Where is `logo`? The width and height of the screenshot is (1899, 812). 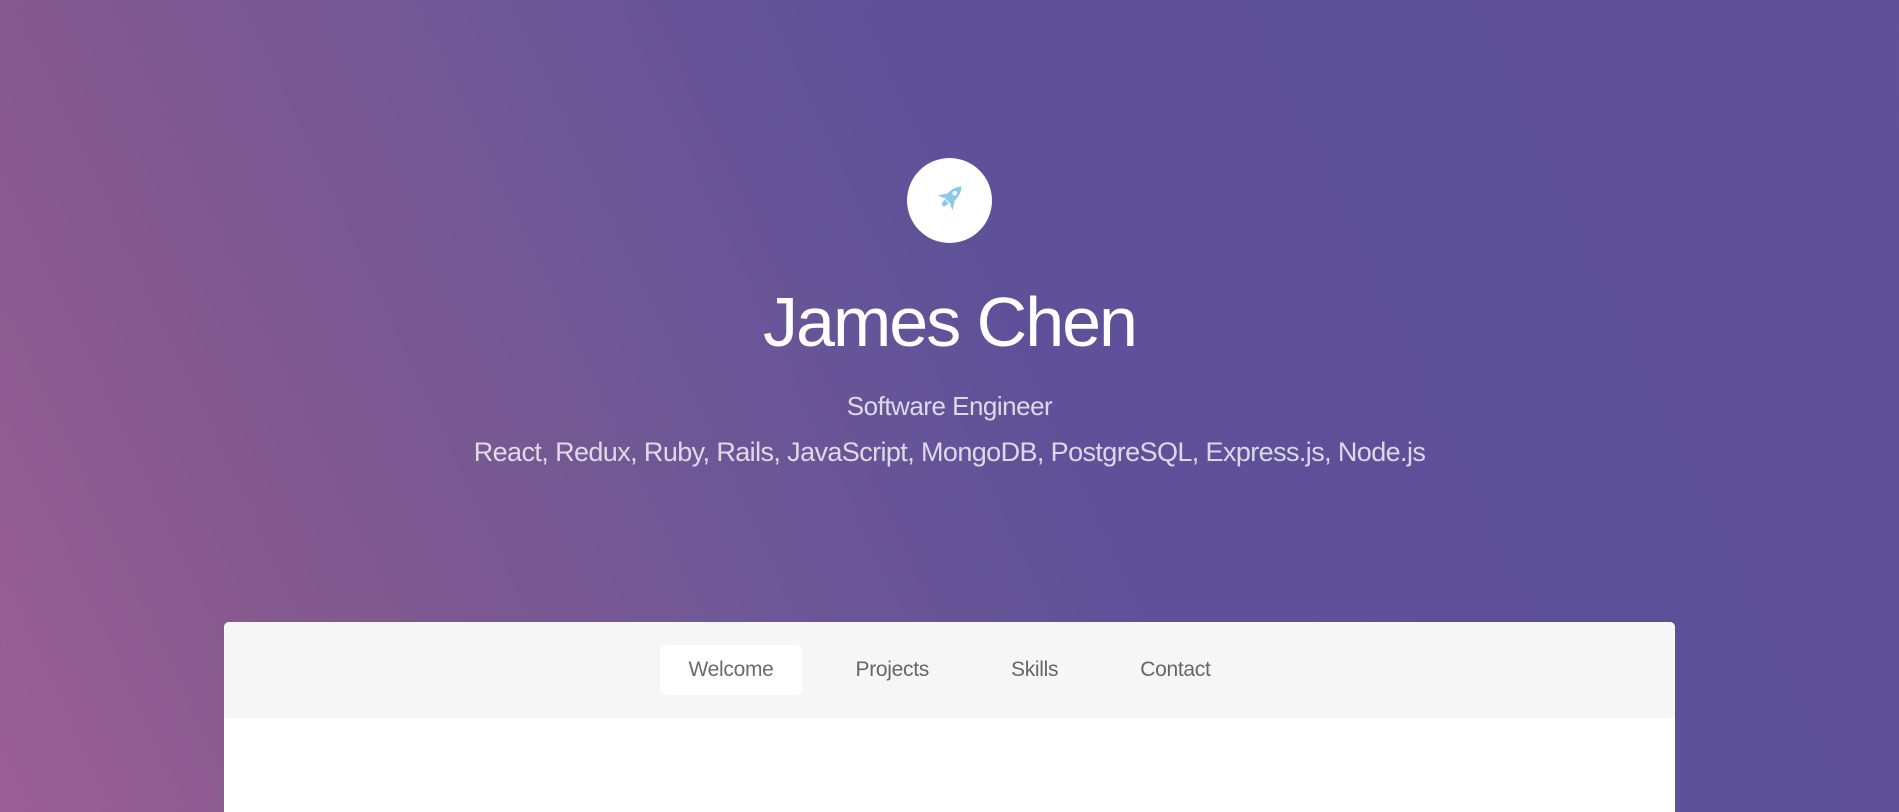
logo is located at coordinates (949, 200).